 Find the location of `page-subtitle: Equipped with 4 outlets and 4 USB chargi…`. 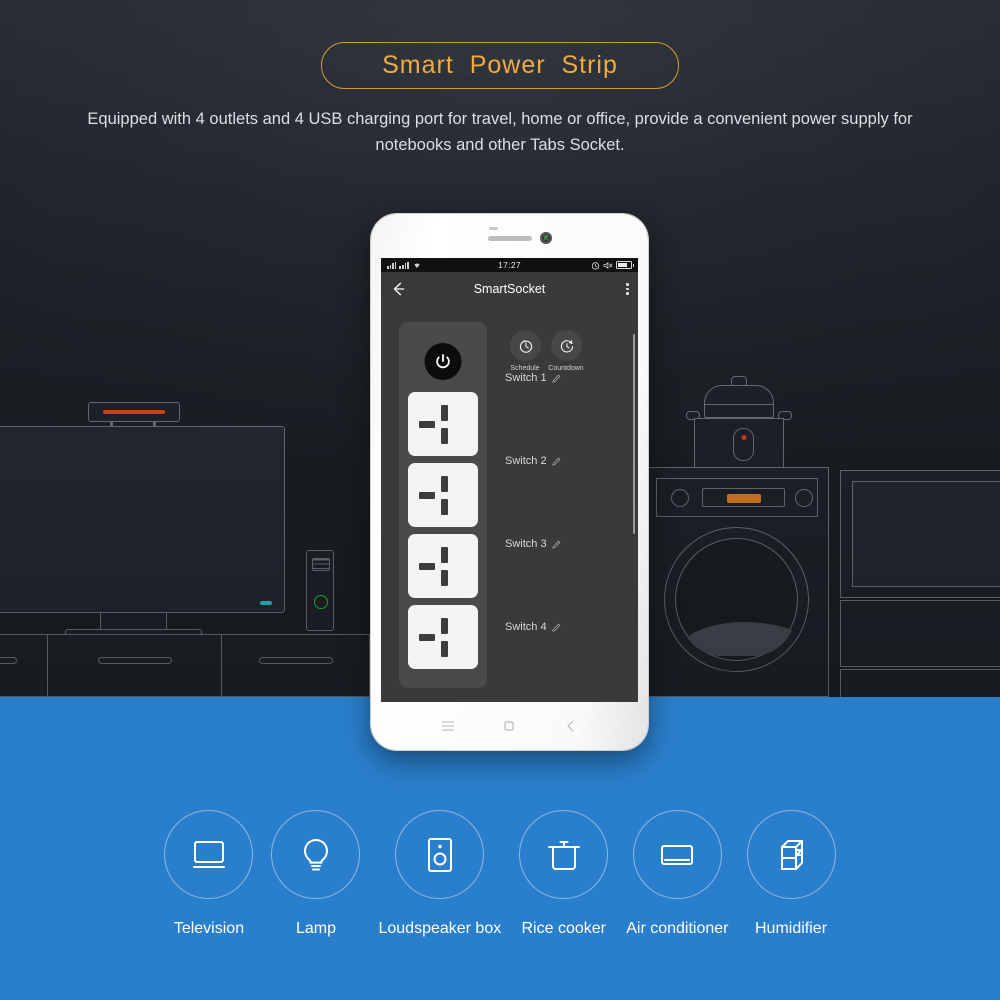

page-subtitle: Equipped with 4 outlets and 4 USB chargi… is located at coordinates (500, 132).